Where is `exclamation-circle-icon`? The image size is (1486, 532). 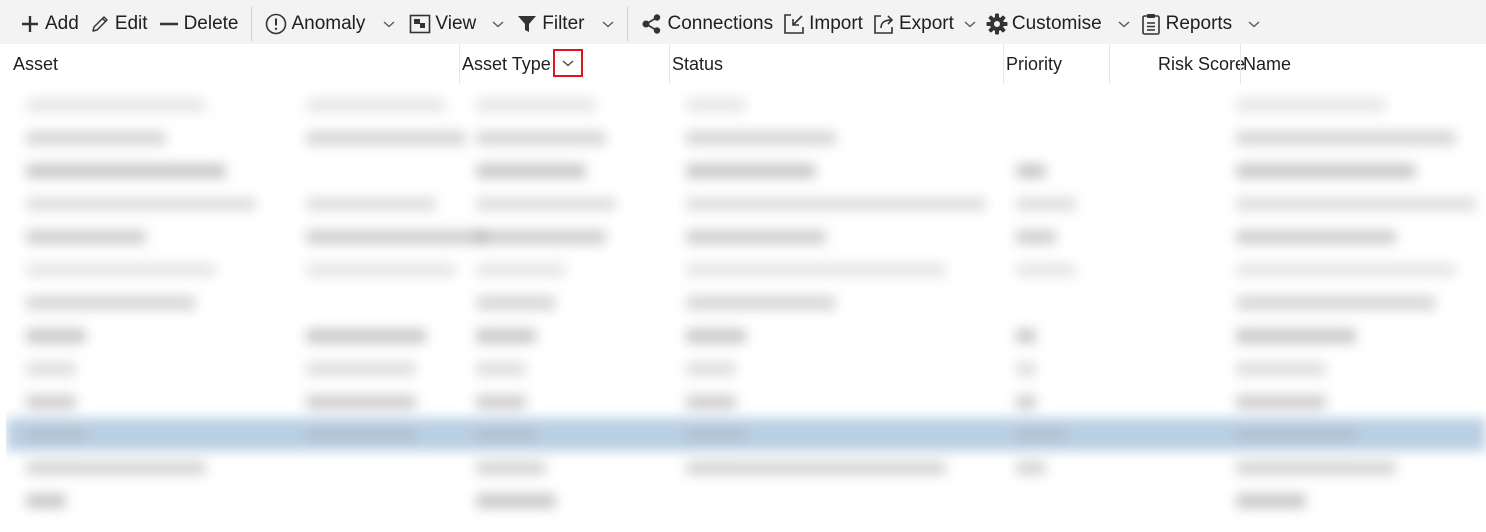
exclamation-circle-icon is located at coordinates (276, 24).